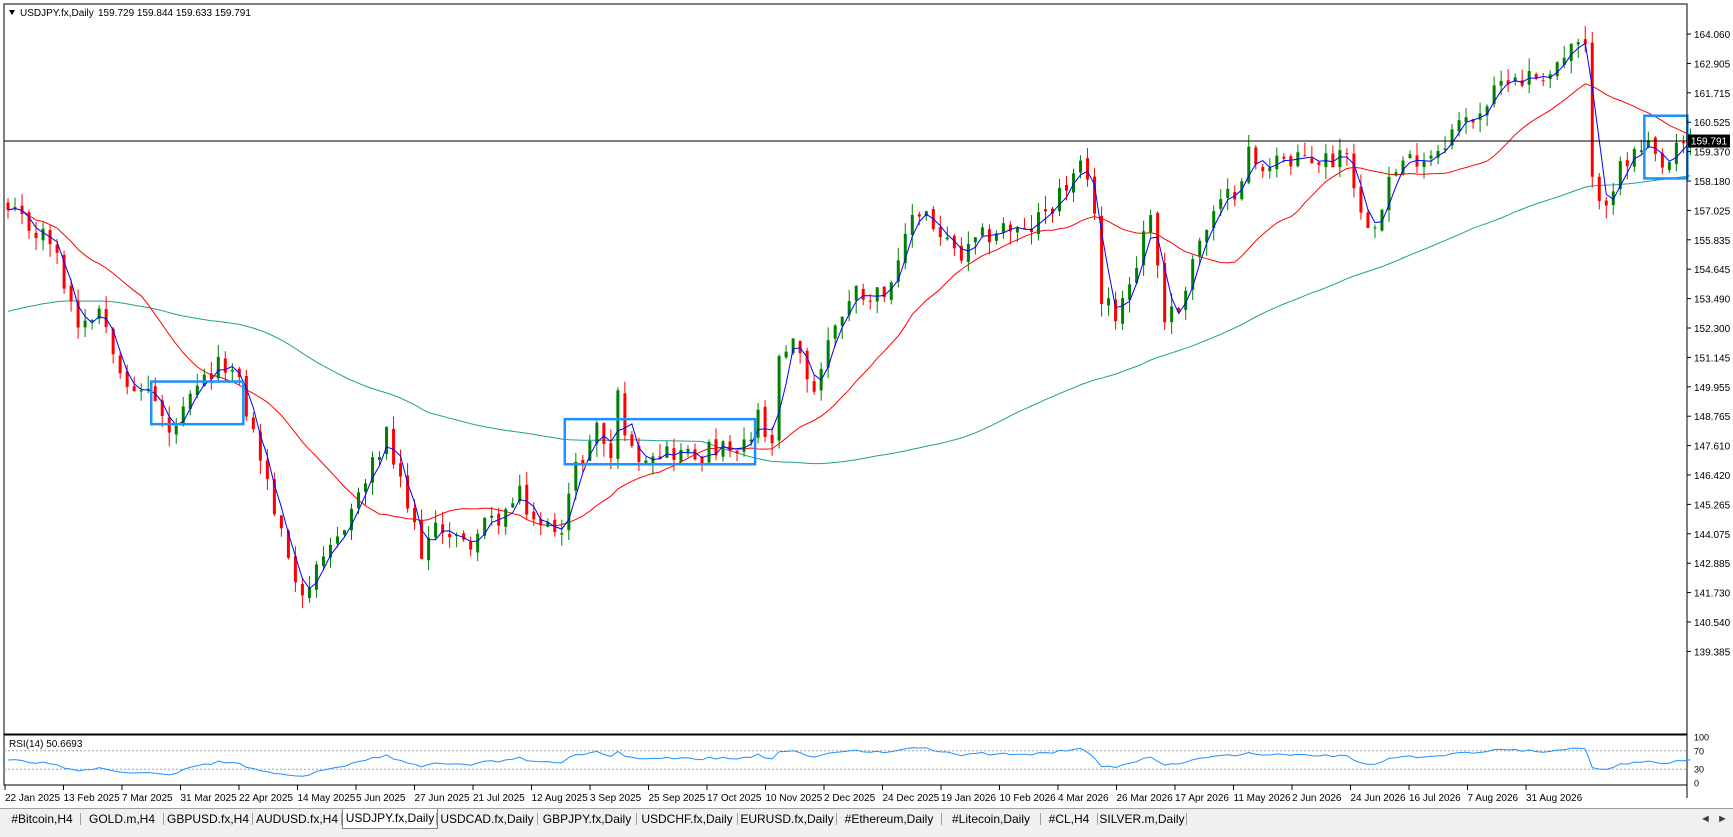 The width and height of the screenshot is (1733, 837). What do you see at coordinates (390, 819) in the screenshot?
I see `tab-usdjpy-fx-daily: USDJPY.fx,Daily` at bounding box center [390, 819].